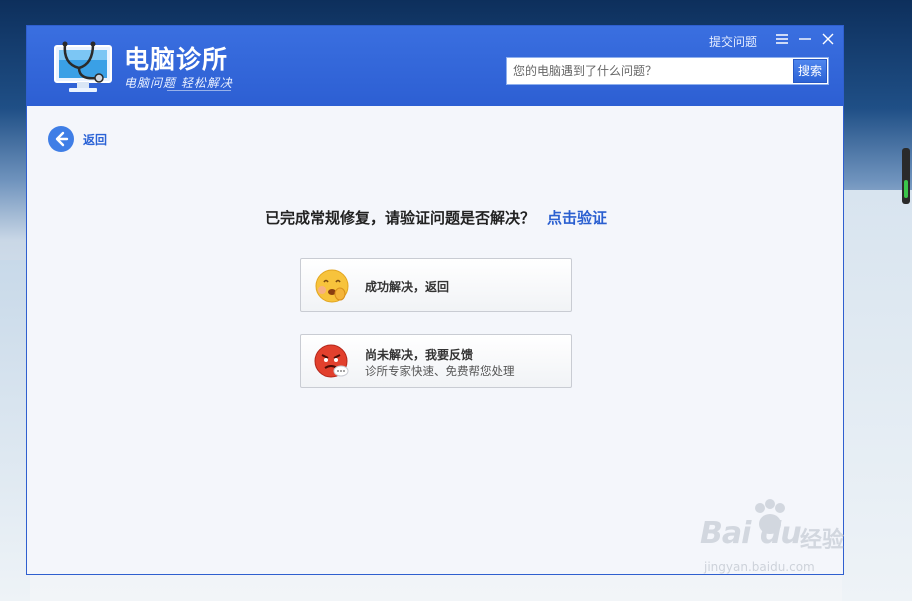 This screenshot has height=601, width=912. I want to click on back-label: 返回, so click(95, 140).